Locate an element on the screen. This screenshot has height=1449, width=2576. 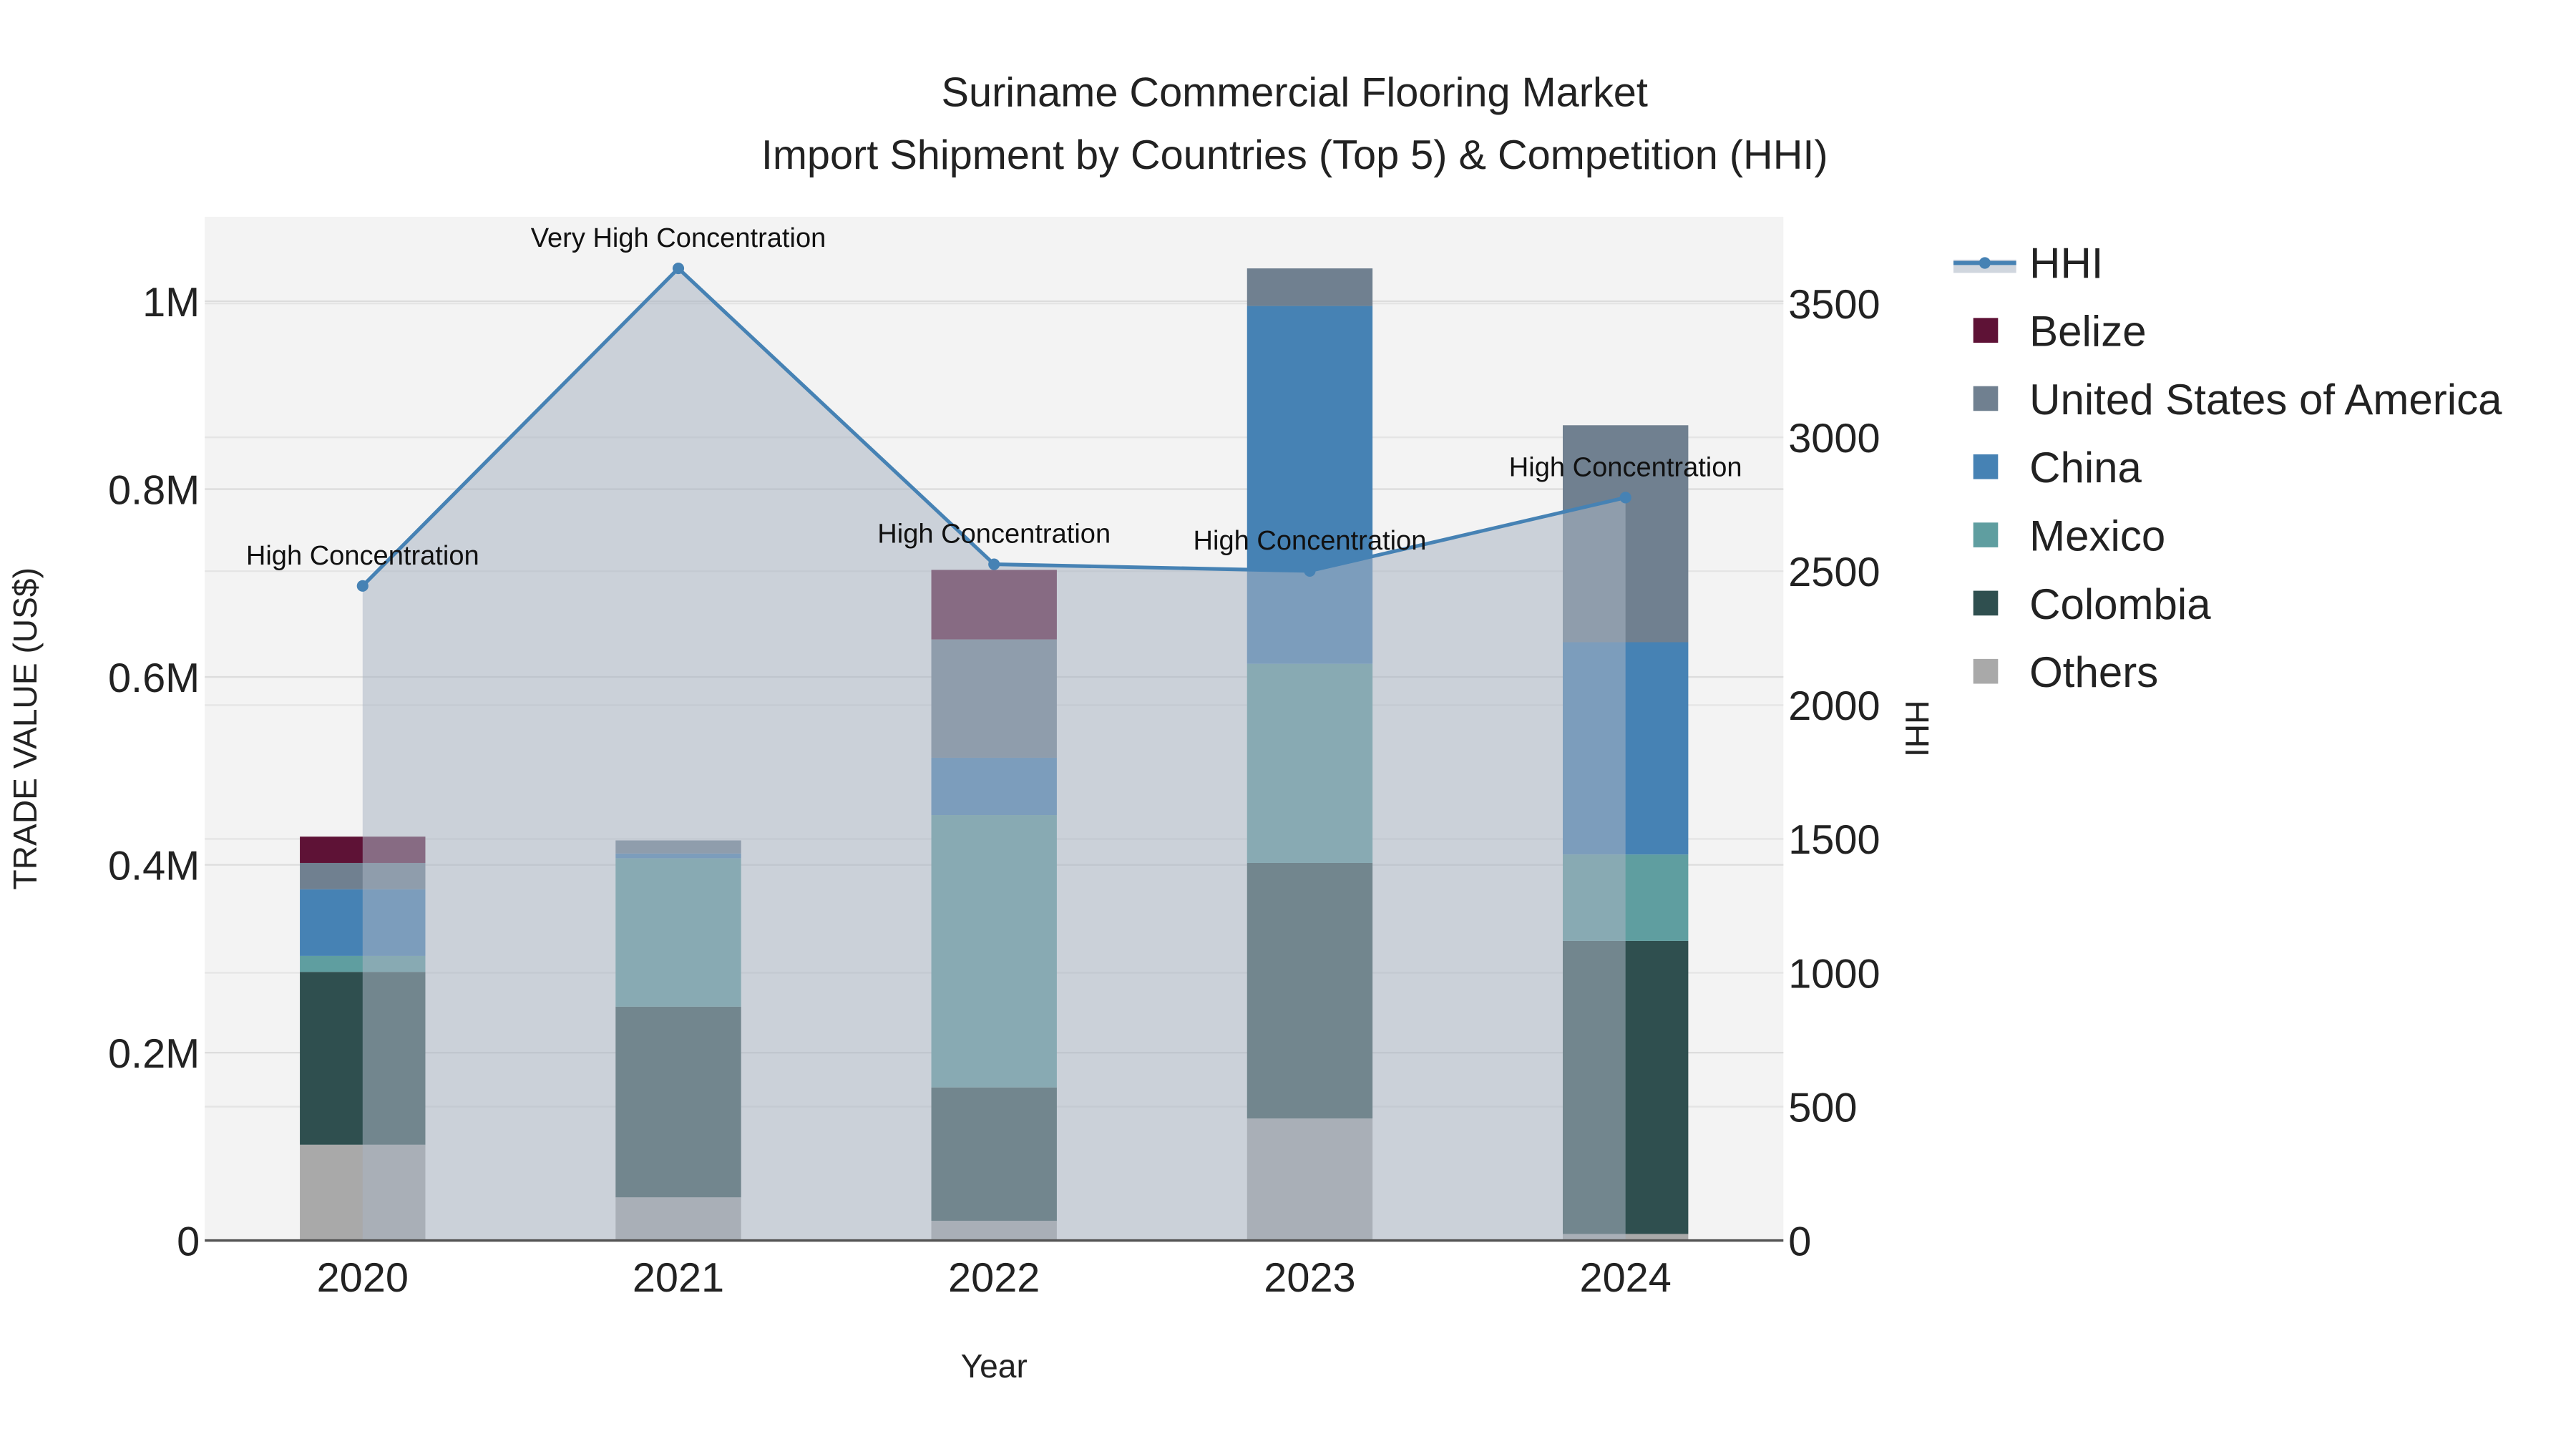
legend-label: Belize is located at coordinates (2087, 332).